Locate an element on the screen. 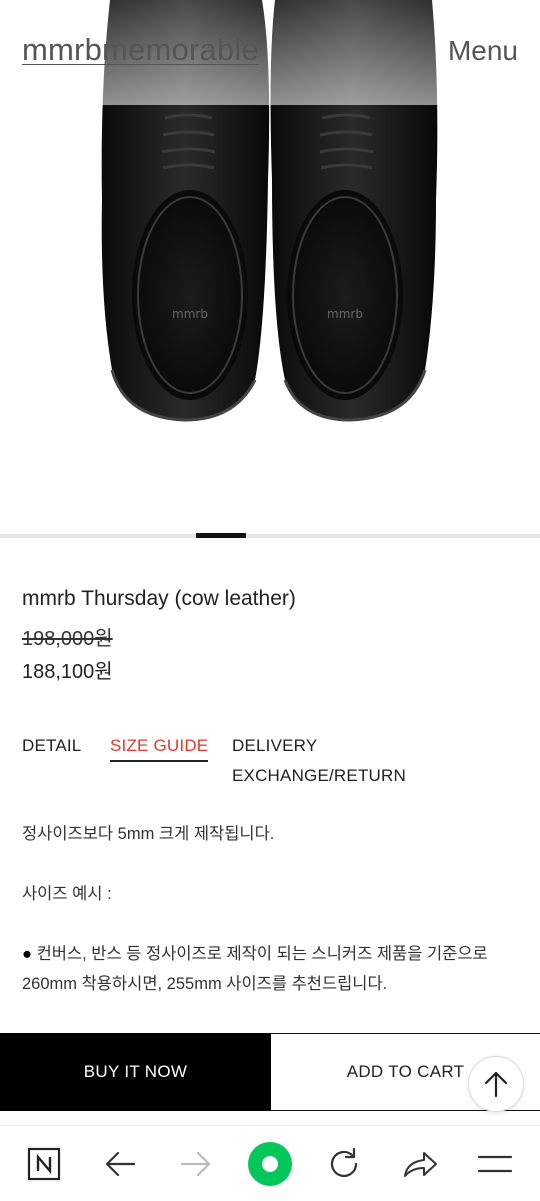  back-arrow-icon is located at coordinates (120, 1164).